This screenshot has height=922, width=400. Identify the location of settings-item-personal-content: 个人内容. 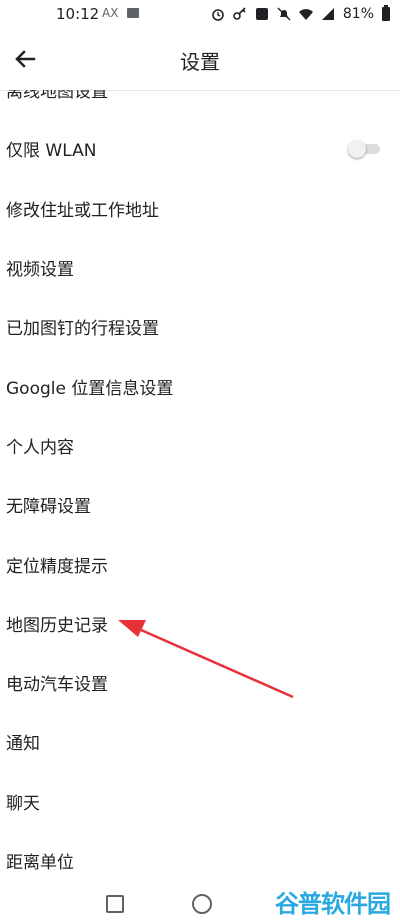
(200, 445).